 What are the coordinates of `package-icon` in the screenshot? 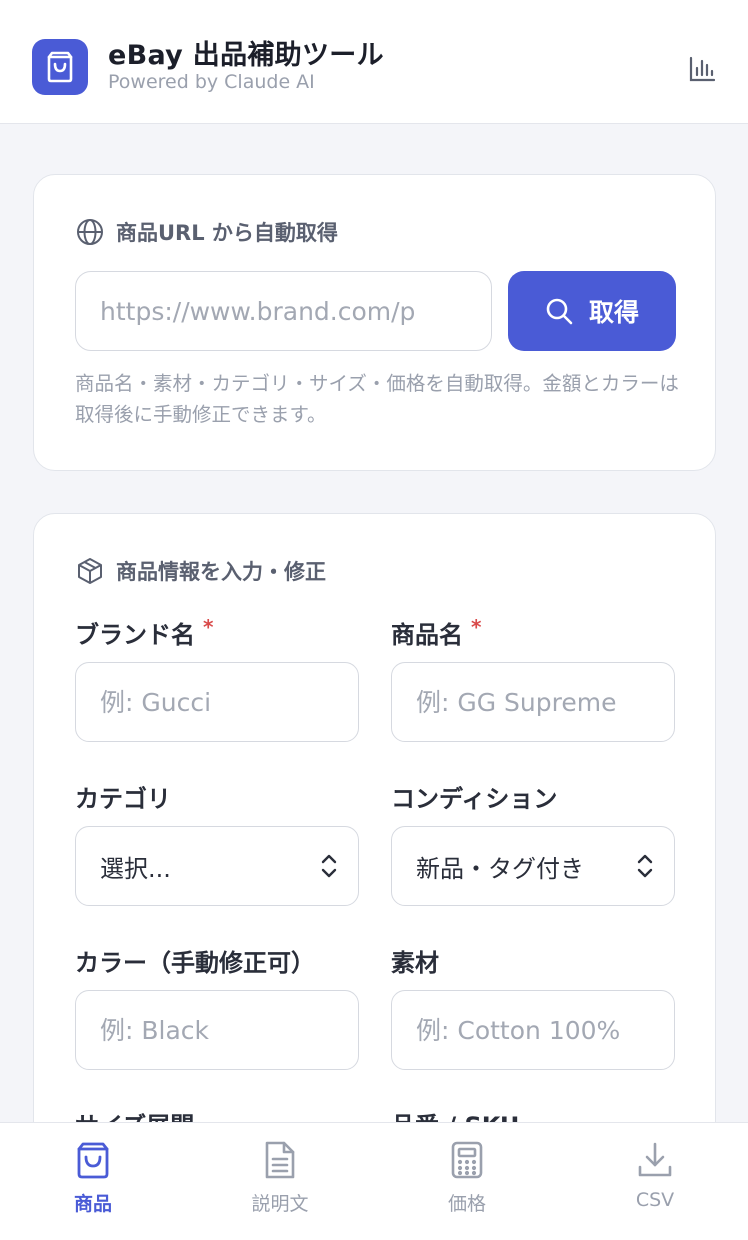 It's located at (90, 571).